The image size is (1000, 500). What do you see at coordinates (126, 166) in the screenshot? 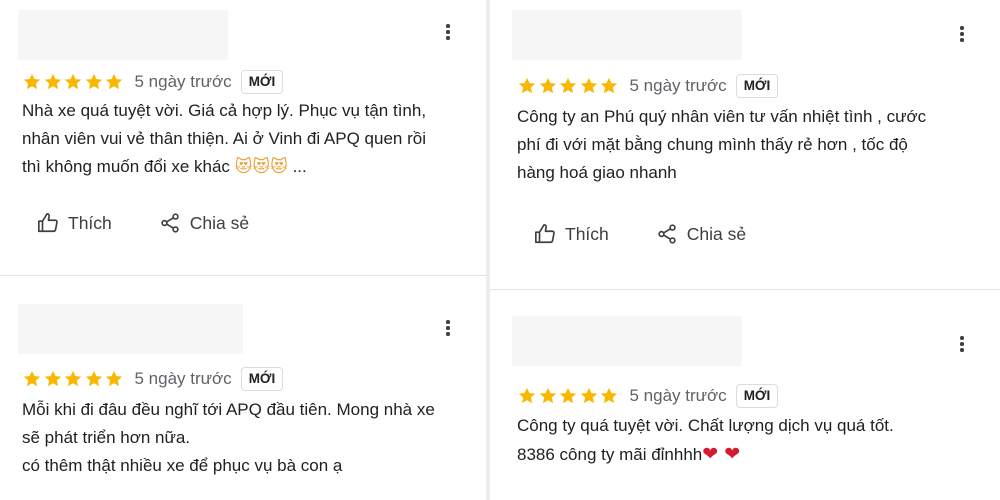
I see `review-line: thì không muốn đổi xe khác` at bounding box center [126, 166].